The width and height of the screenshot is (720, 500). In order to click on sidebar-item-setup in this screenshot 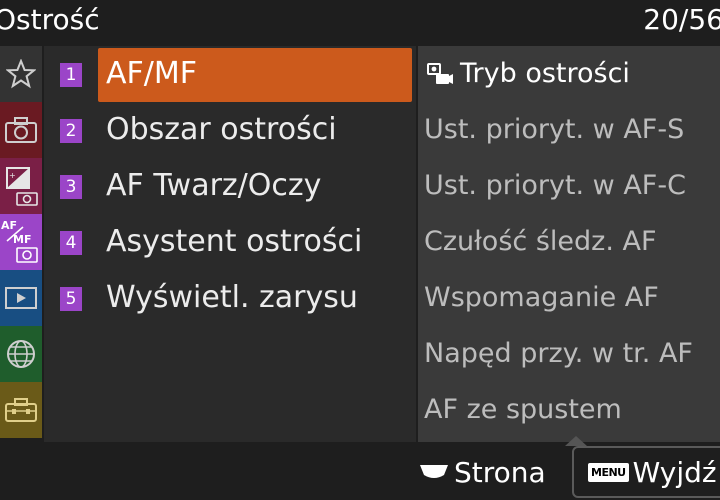, I will do `click(21, 410)`.